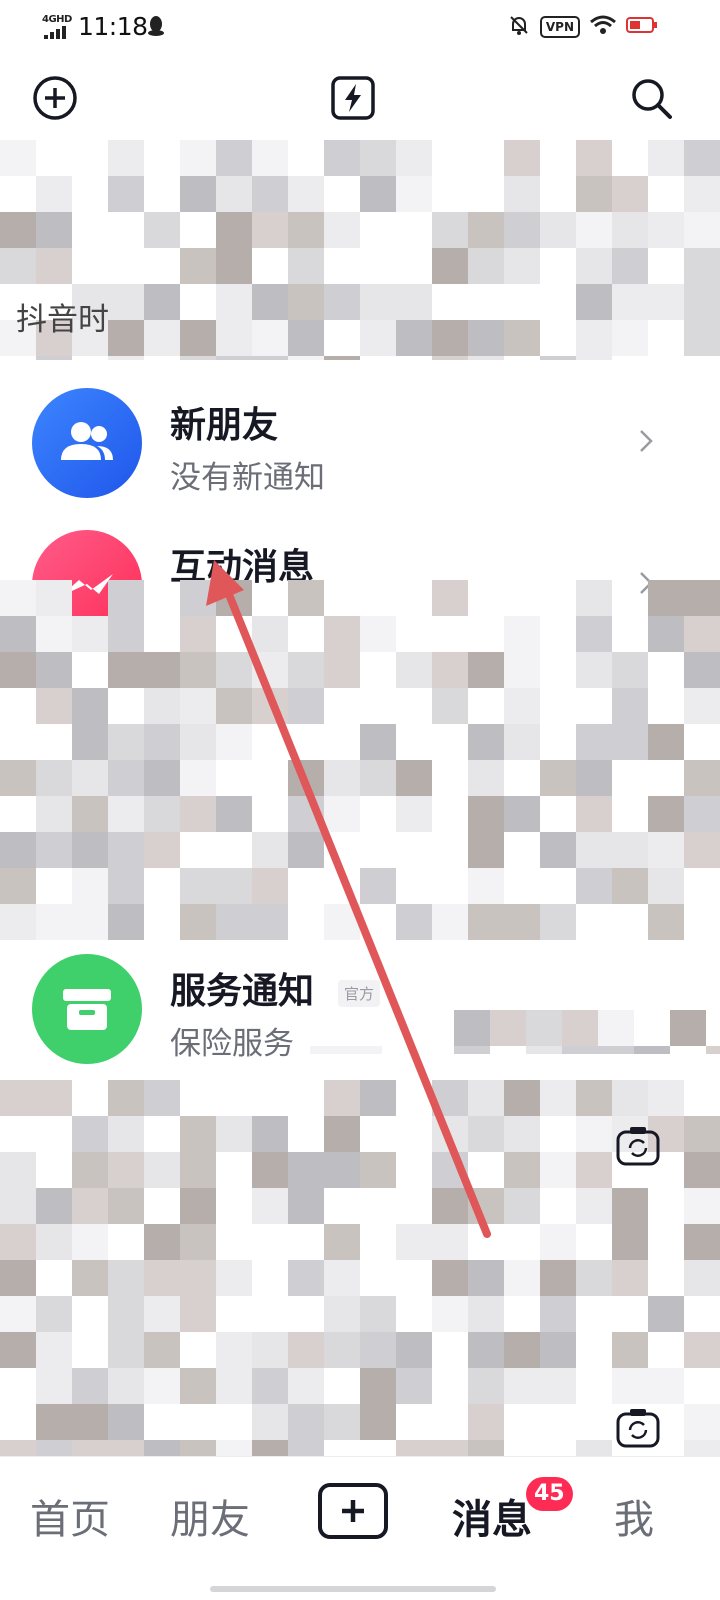 The image size is (720, 1600). What do you see at coordinates (242, 991) in the screenshot?
I see `row-title: 服务通知` at bounding box center [242, 991].